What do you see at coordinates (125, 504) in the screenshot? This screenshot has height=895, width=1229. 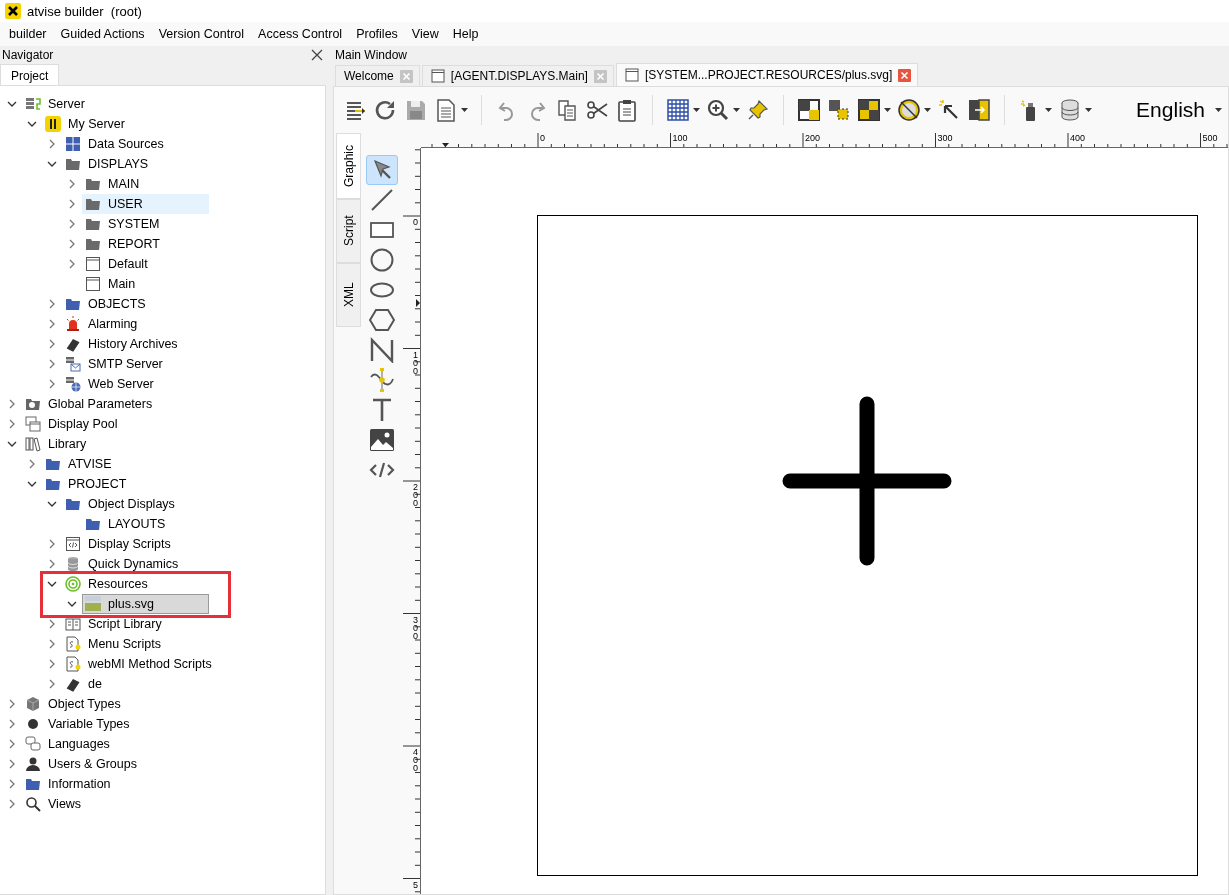 I see `tree-item: Object Displays` at bounding box center [125, 504].